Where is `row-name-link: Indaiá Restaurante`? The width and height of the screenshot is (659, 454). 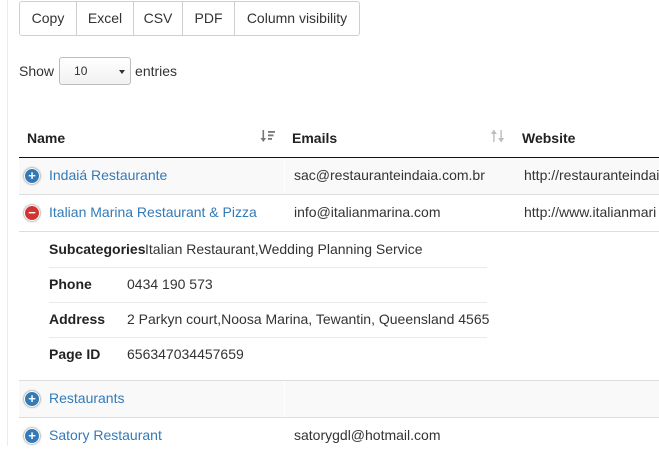
row-name-link: Indaiá Restaurante is located at coordinates (108, 175).